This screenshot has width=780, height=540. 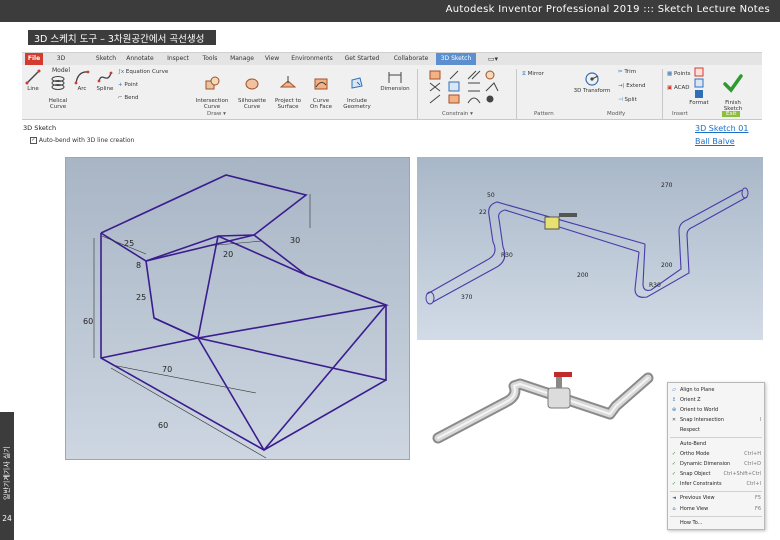 I want to click on silhouette-curve-label: Silhouette Curve, so click(x=252, y=104).